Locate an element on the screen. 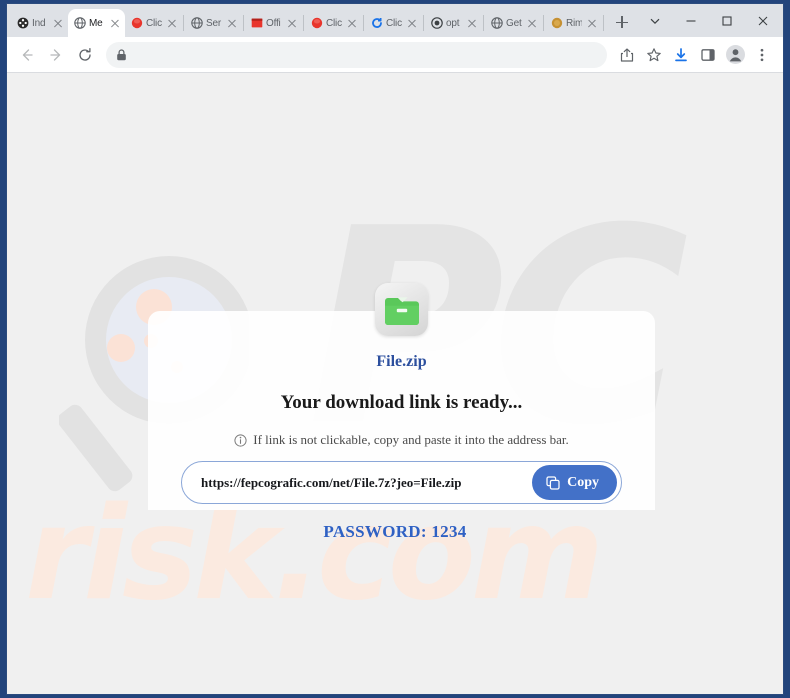 The height and width of the screenshot is (698, 790). side-panel-button is located at coordinates (708, 55).